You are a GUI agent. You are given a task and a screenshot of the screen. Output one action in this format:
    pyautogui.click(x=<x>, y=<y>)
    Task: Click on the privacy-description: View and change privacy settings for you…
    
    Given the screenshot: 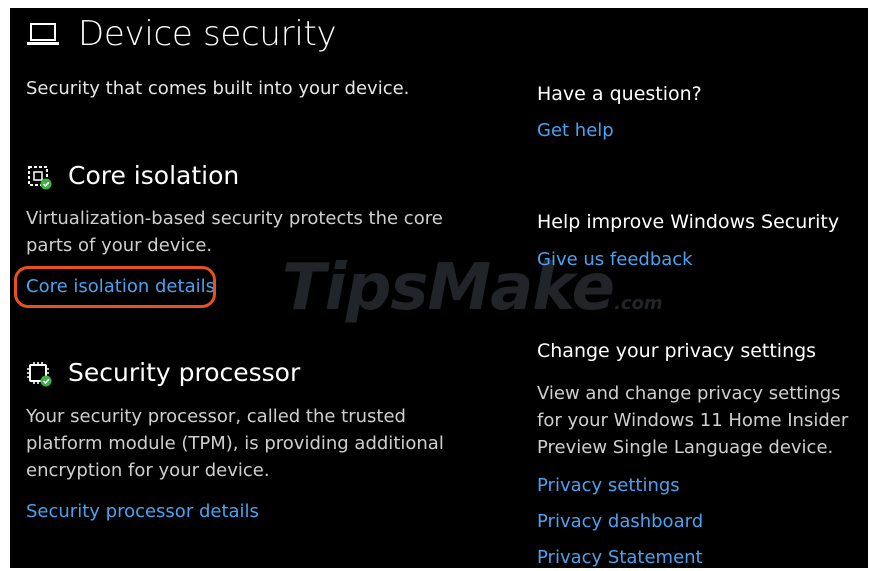 What is the action you would take?
    pyautogui.click(x=693, y=420)
    